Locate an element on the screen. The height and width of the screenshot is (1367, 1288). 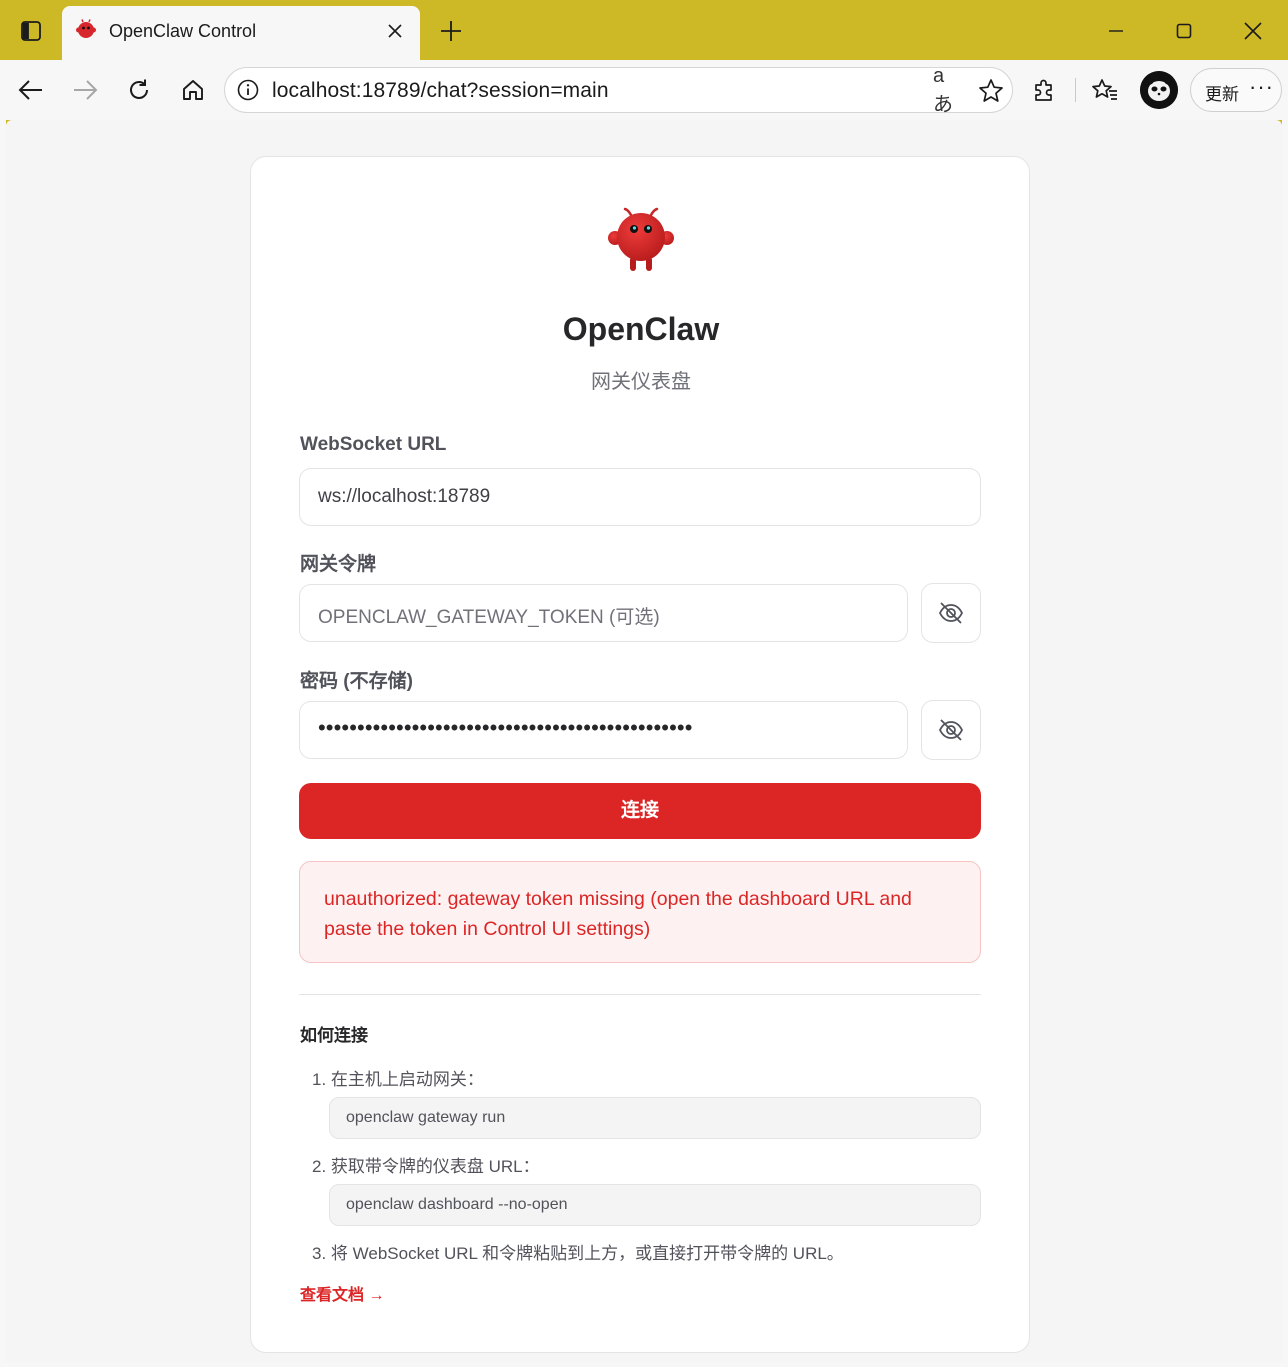
favorites-icon is located at coordinates (1104, 89).